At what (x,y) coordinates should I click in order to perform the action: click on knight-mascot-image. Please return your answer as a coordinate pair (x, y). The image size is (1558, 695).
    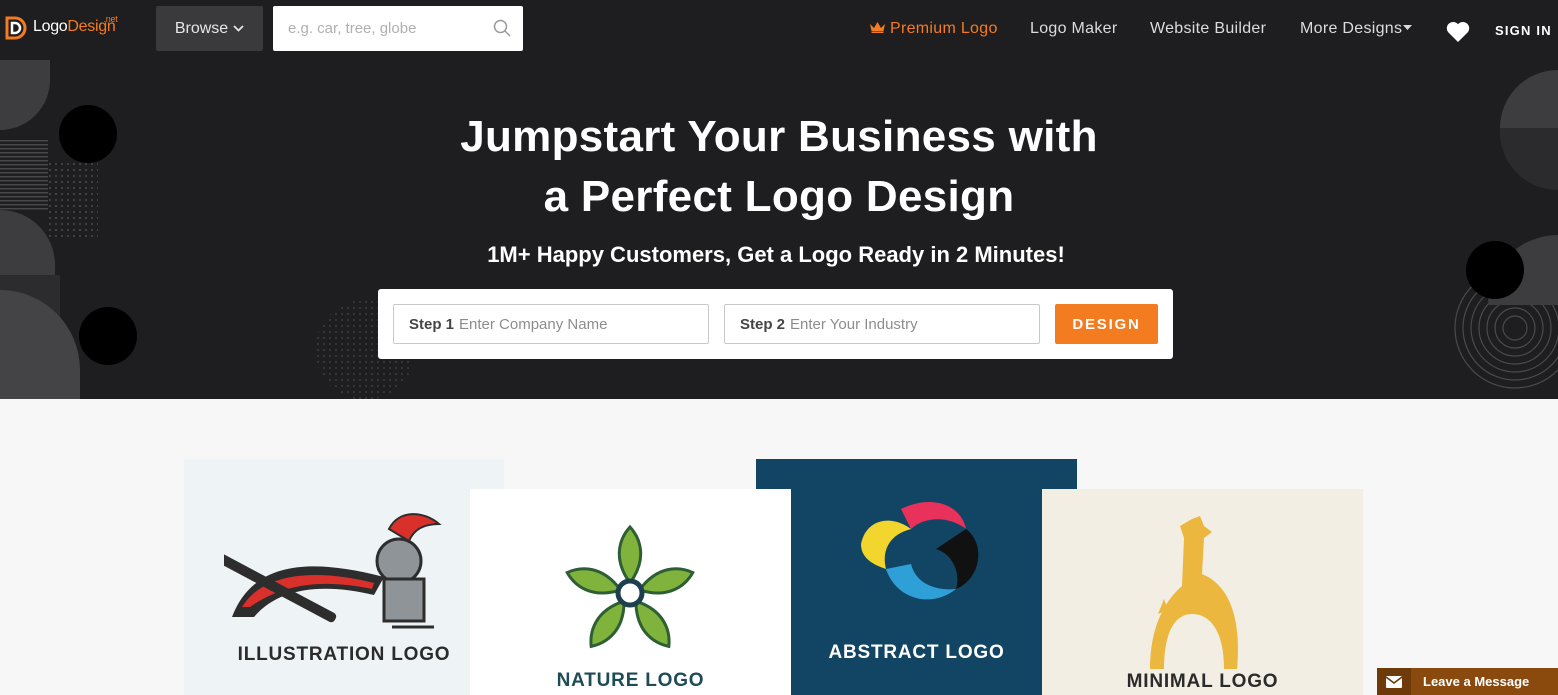
    Looking at the image, I should click on (333, 571).